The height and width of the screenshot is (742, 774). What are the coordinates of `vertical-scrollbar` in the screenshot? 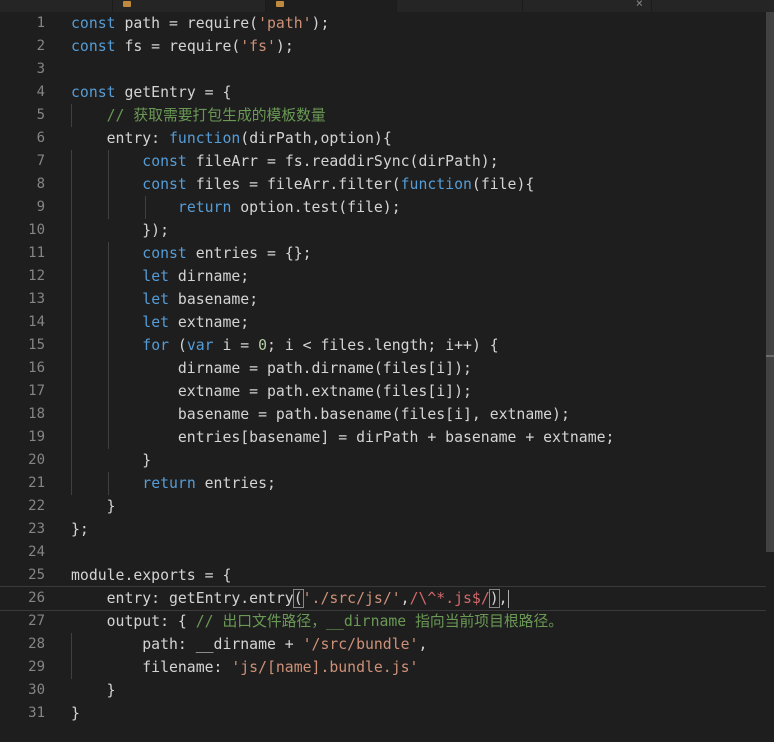 It's located at (770, 377).